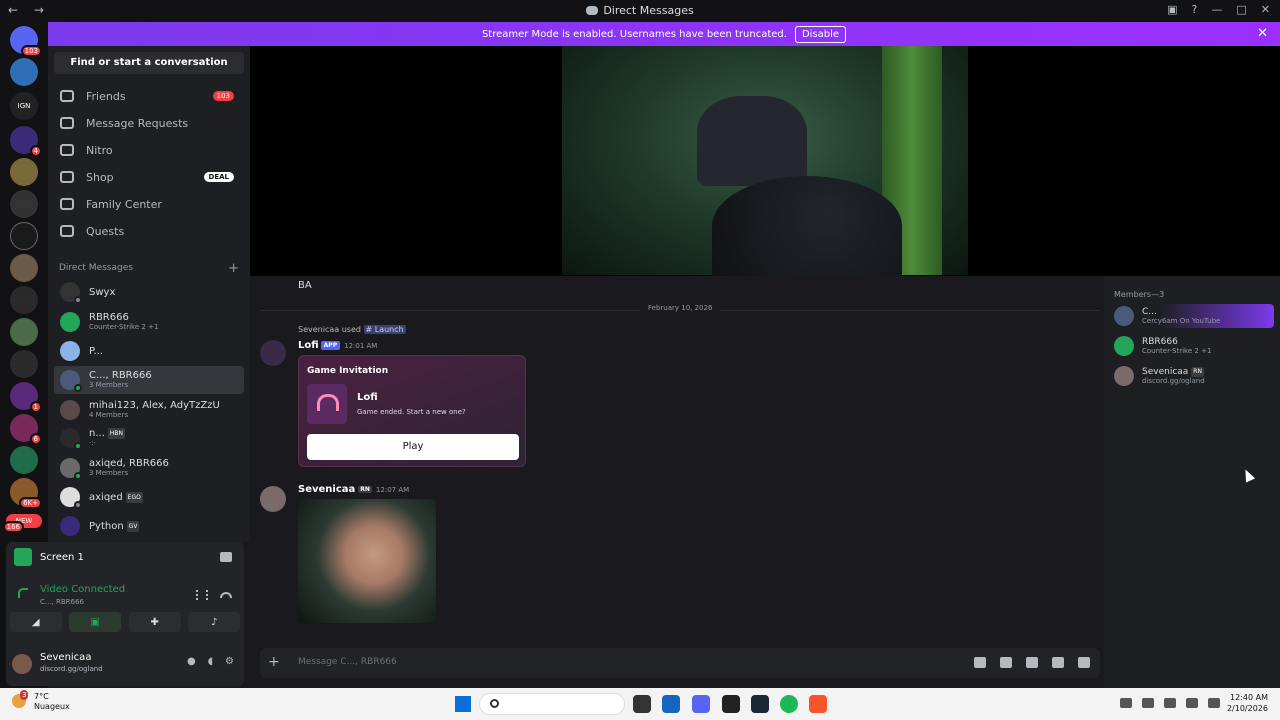 The height and width of the screenshot is (720, 1280). I want to click on disconnect-icon, so click(226, 595).